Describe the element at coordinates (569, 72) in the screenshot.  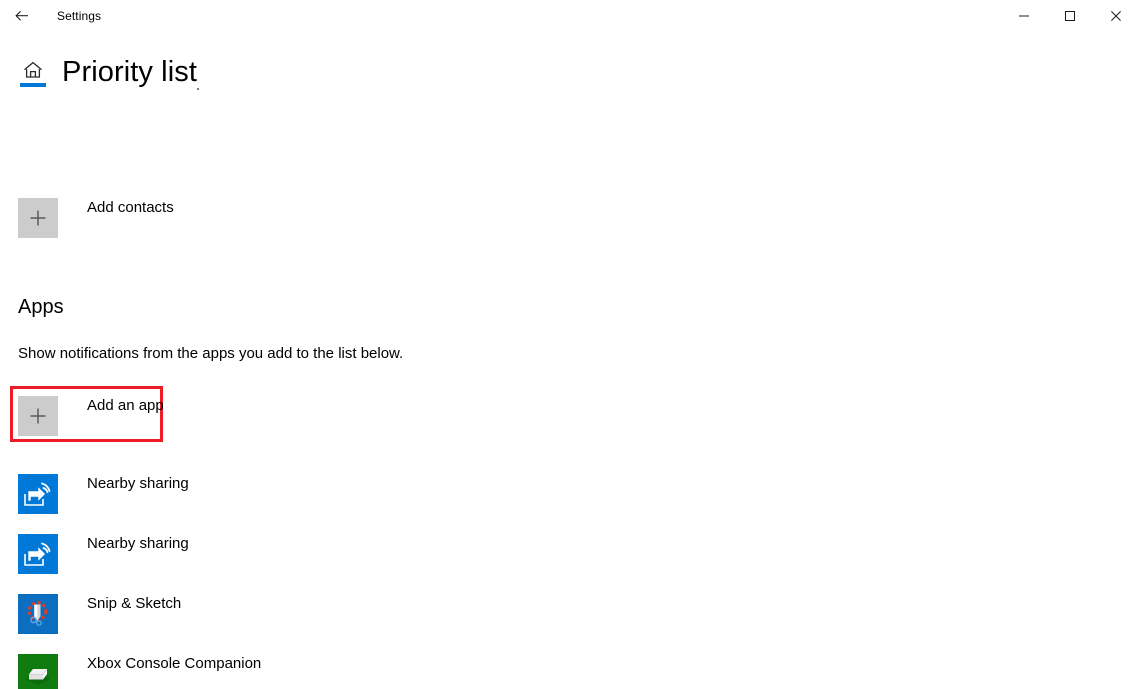
I see `page-header: Priority list` at that location.